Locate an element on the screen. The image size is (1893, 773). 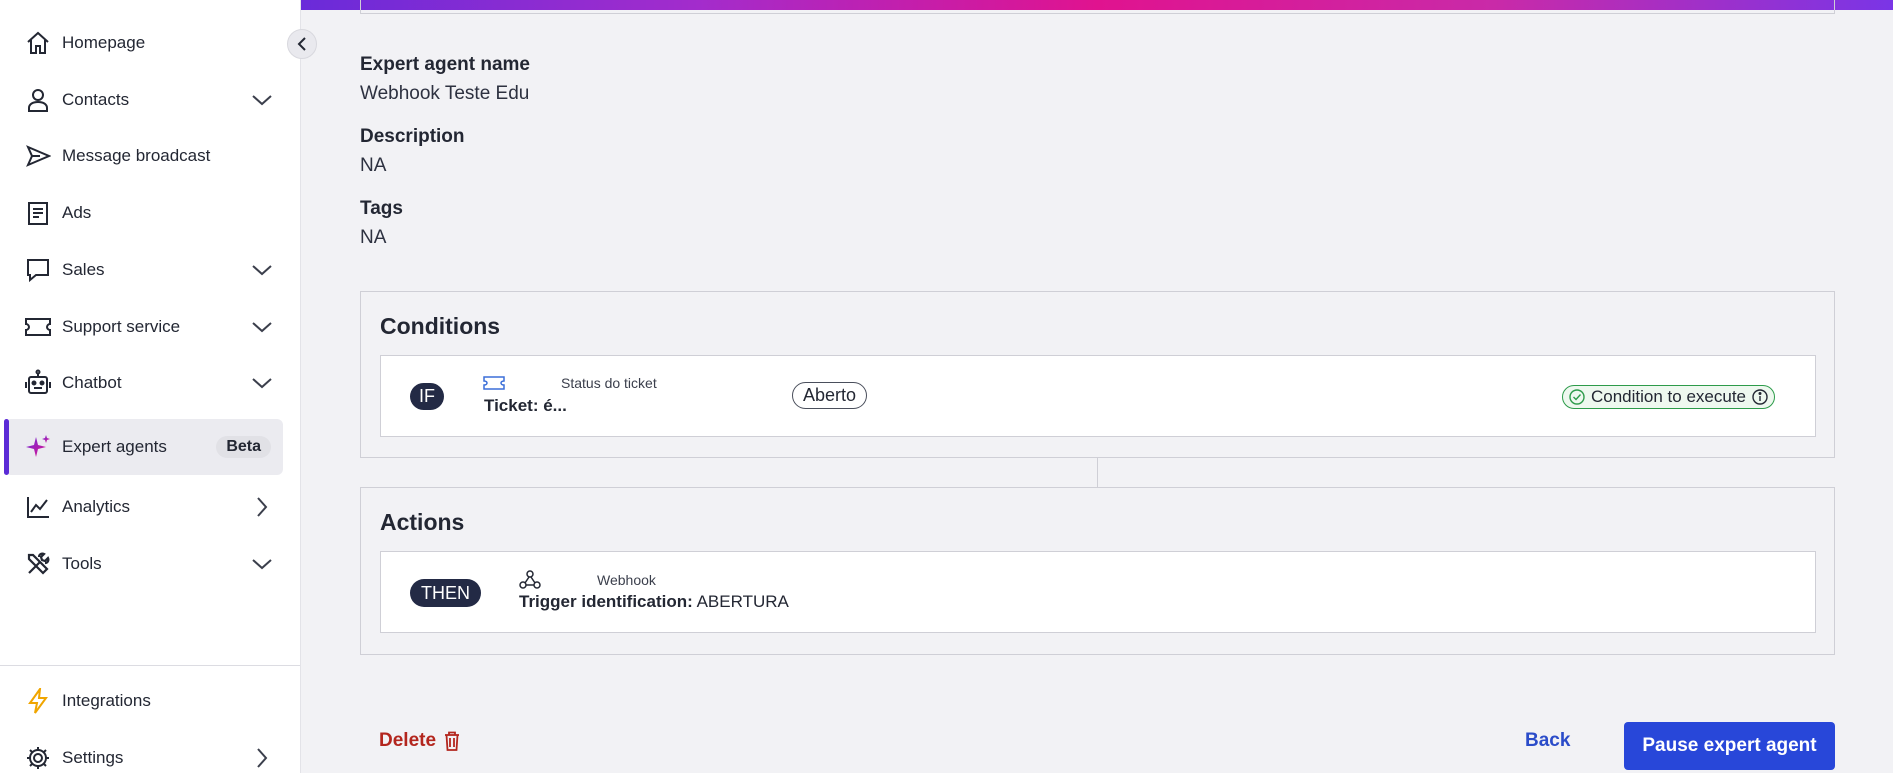
sidebar-item-expert-agents: Expert agents Beta is located at coordinates (143, 447).